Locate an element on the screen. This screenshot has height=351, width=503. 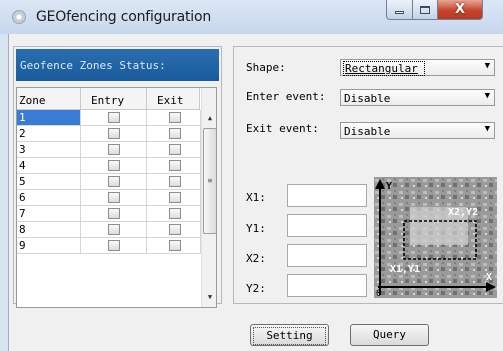
close-icon: X is located at coordinates (460, 9).